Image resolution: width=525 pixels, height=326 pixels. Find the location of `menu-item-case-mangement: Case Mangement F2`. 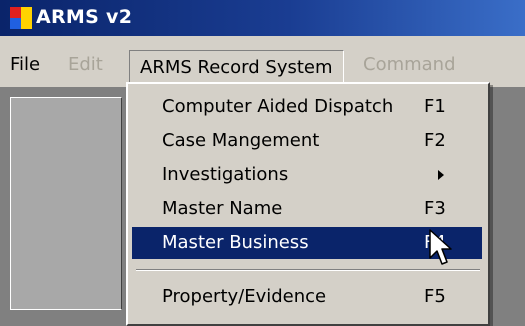

menu-item-case-mangement: Case Mangement F2 is located at coordinates (307, 141).